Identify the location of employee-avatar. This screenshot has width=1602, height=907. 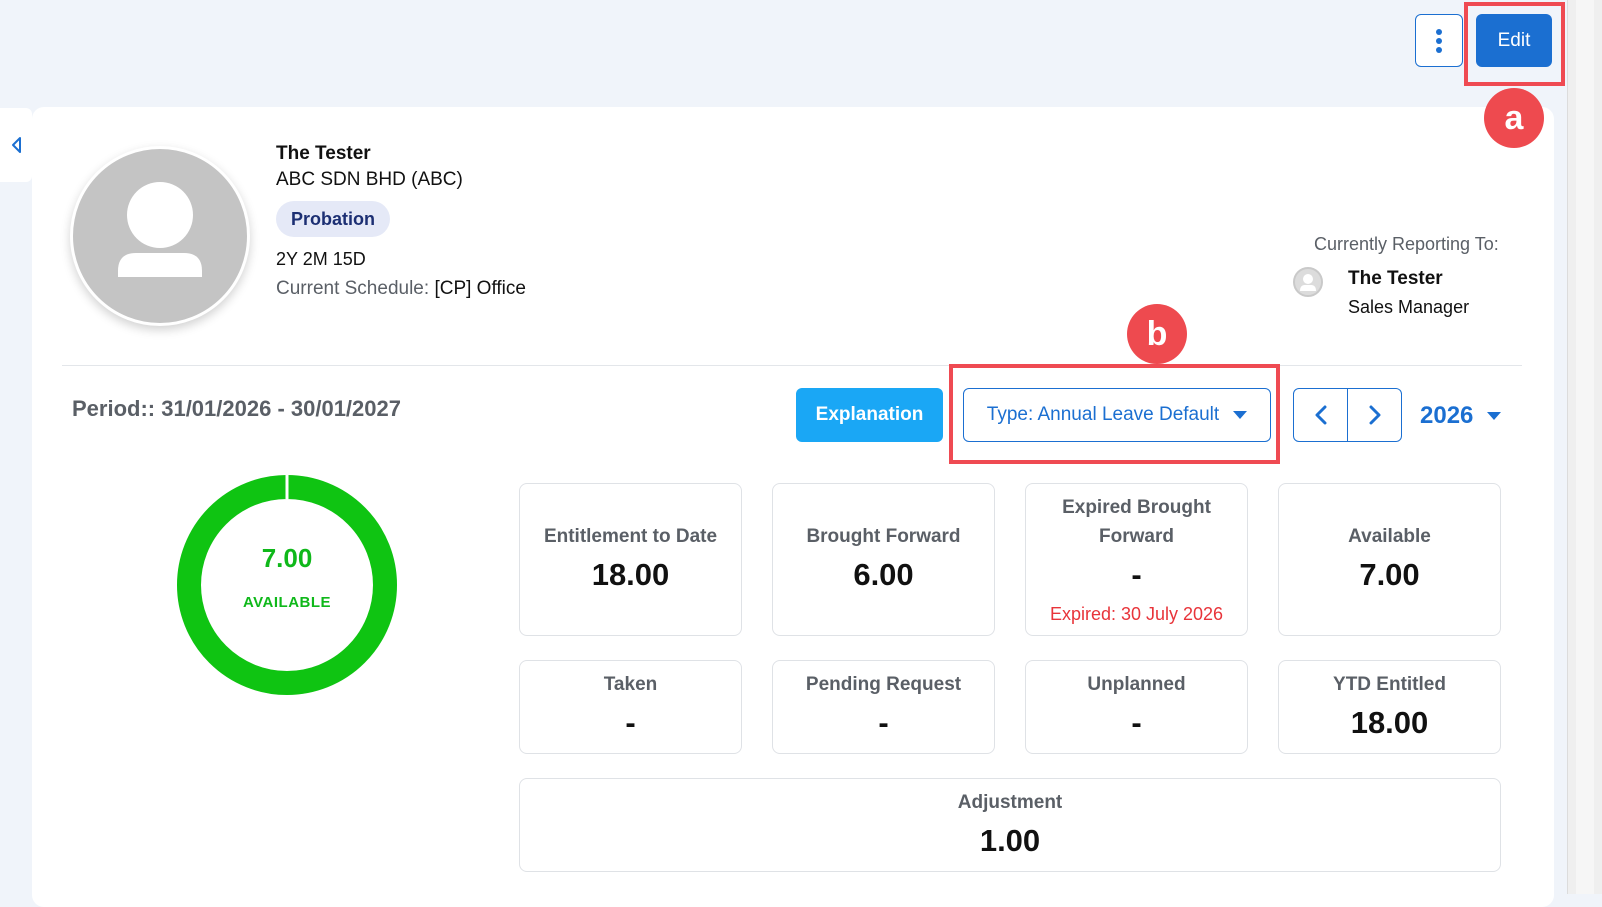
(160, 236).